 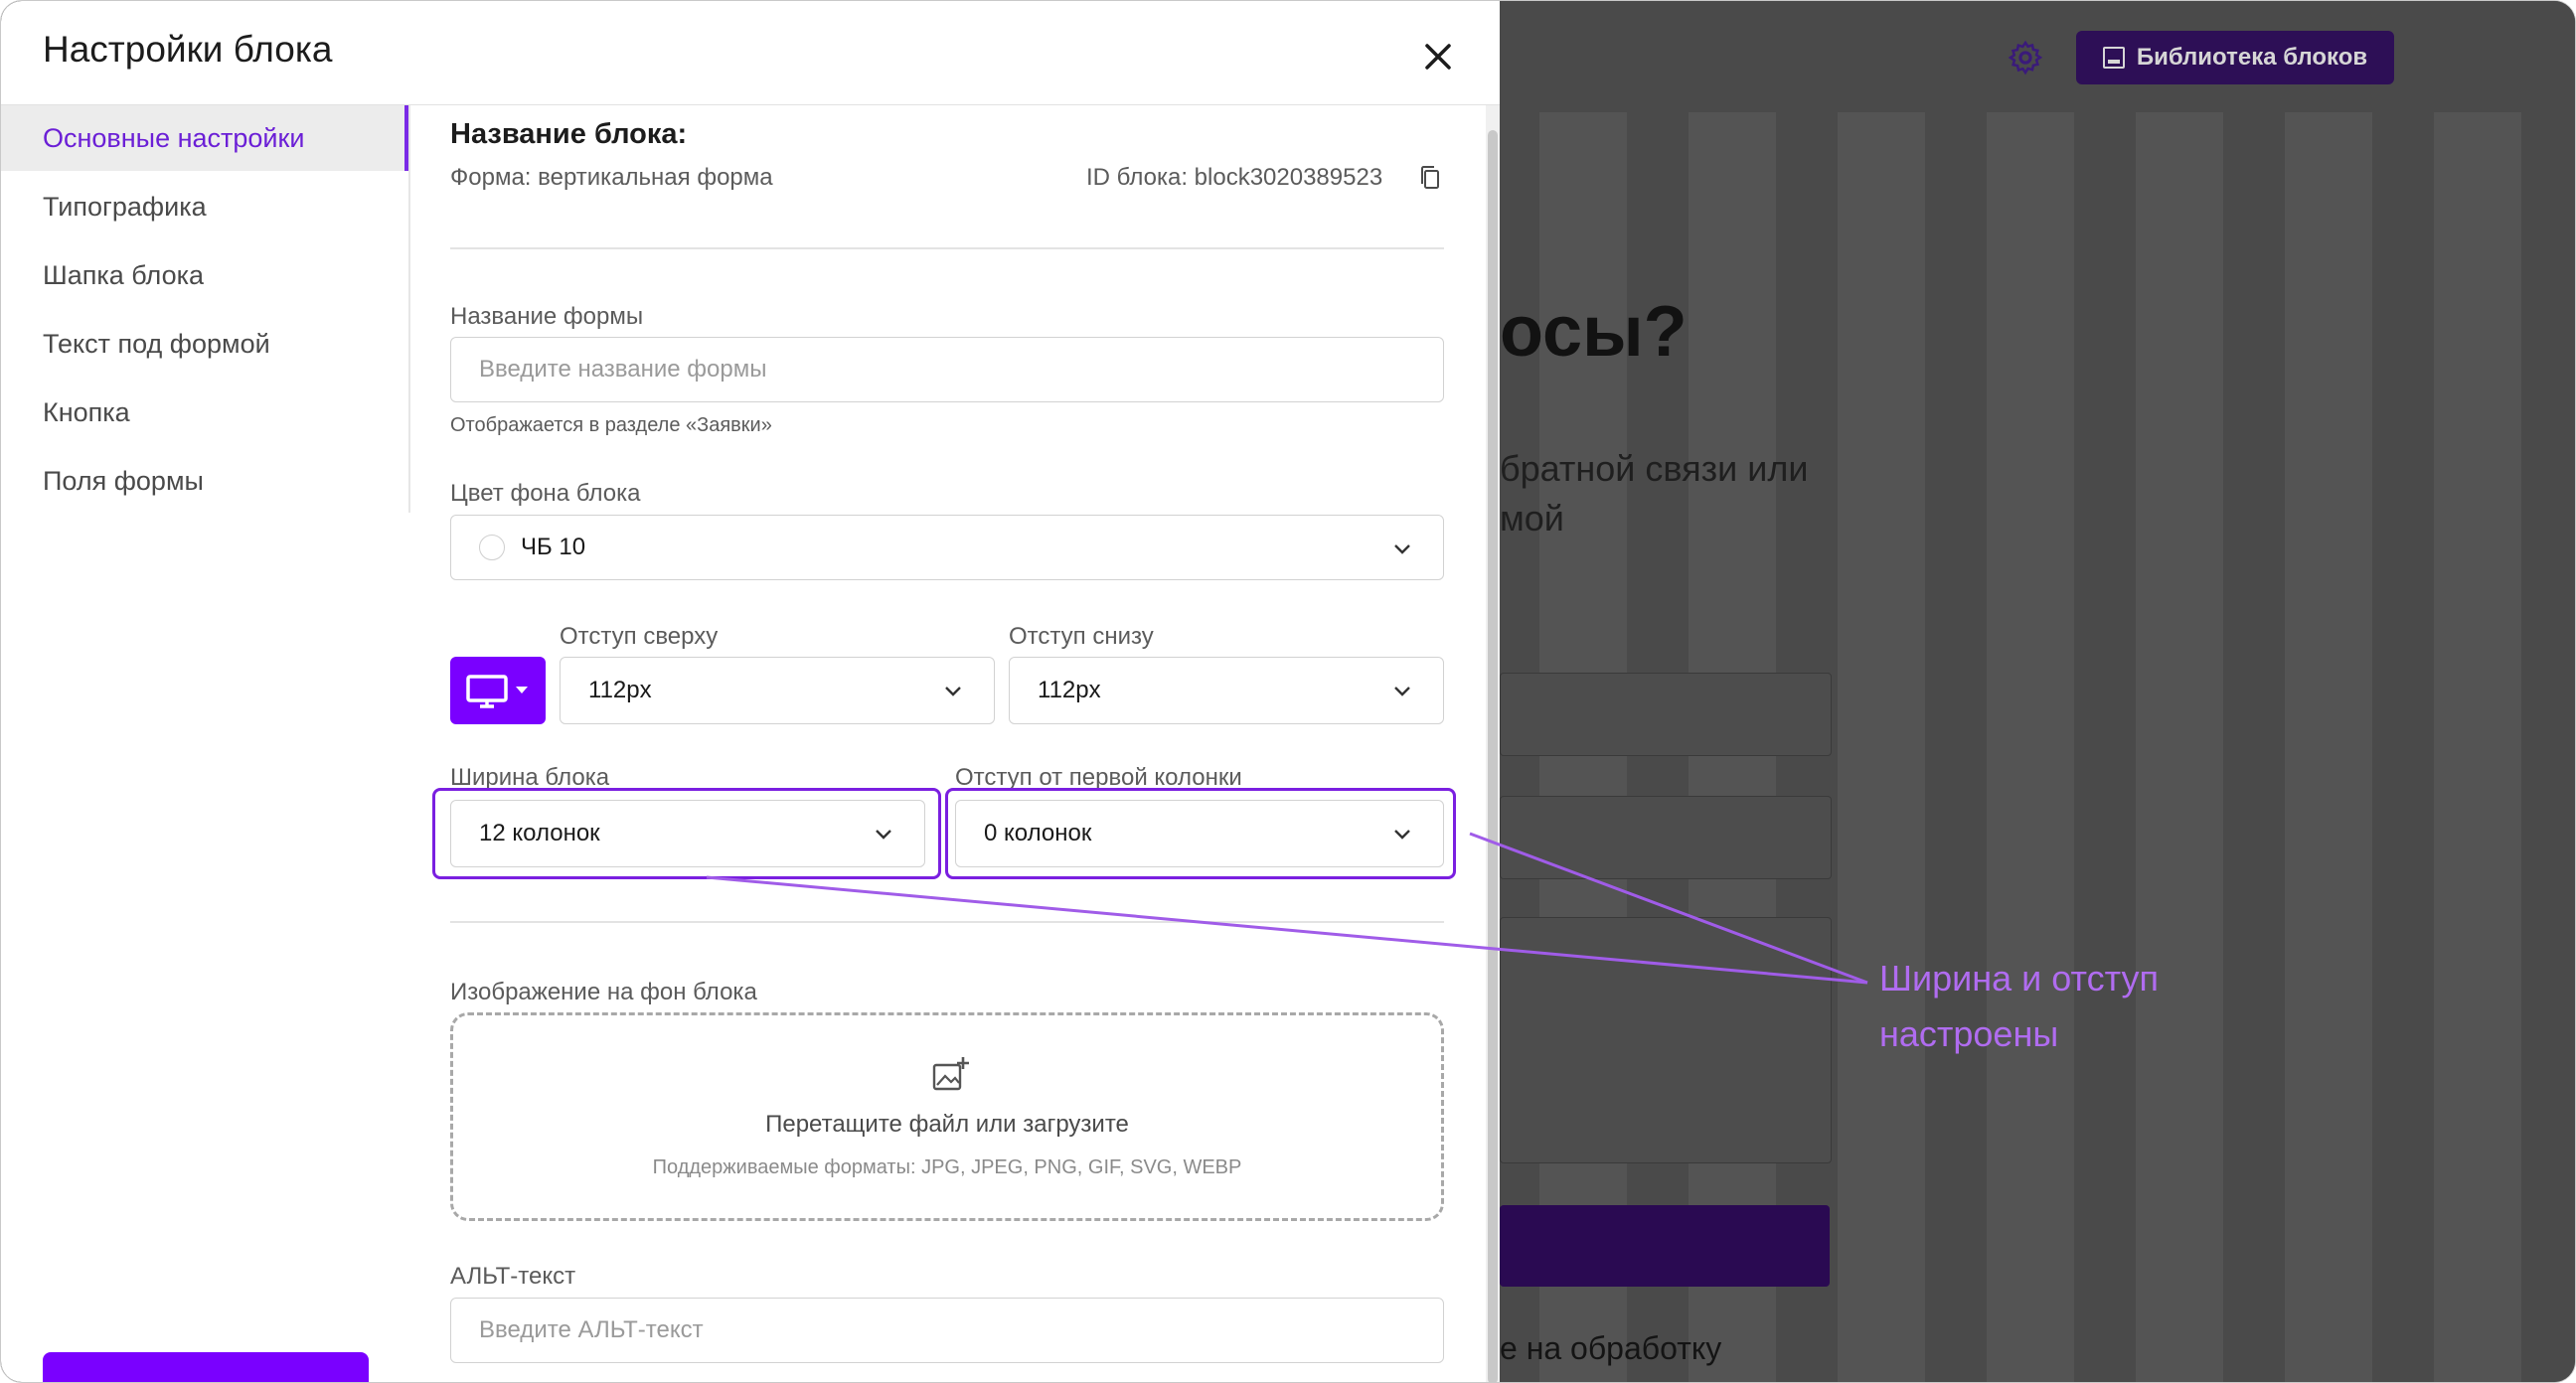 What do you see at coordinates (1611, 1348) in the screenshot?
I see `bg-consent-text: е на обработку` at bounding box center [1611, 1348].